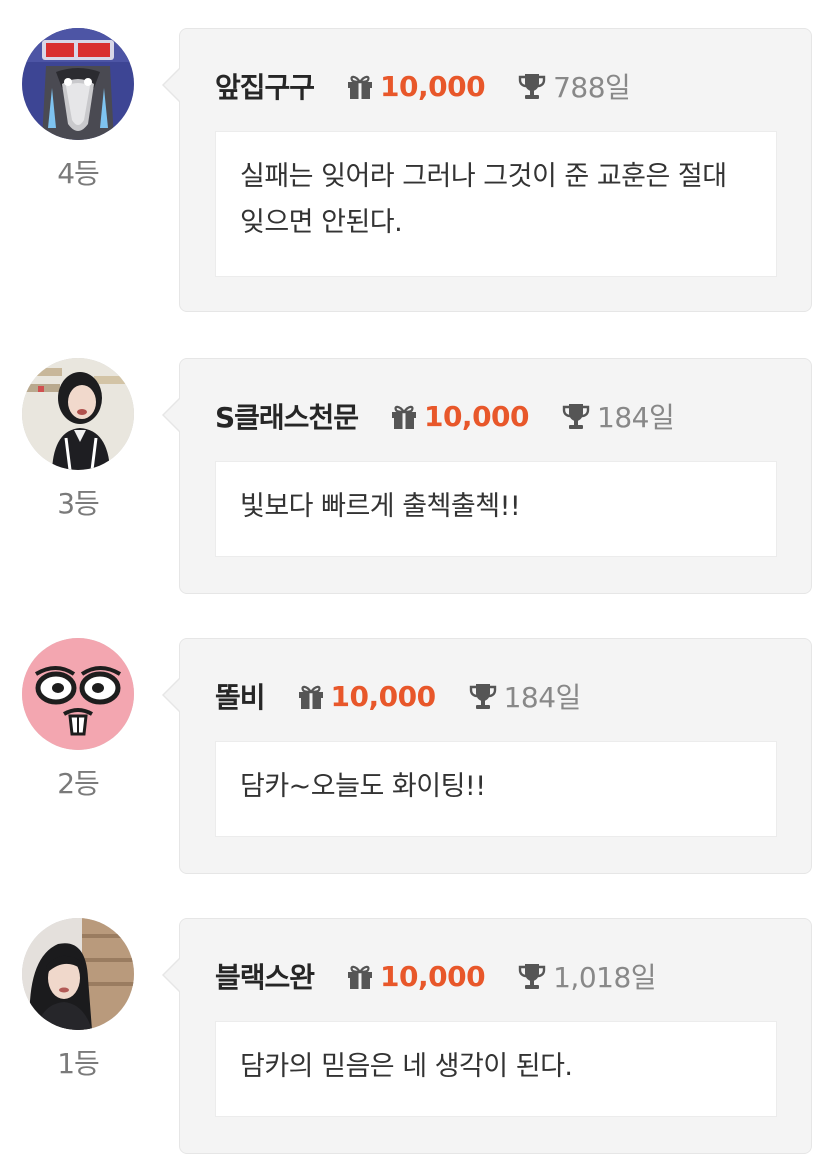 The width and height of the screenshot is (835, 1166). Describe the element at coordinates (592, 87) in the screenshot. I see `attendance-days: 788일` at that location.